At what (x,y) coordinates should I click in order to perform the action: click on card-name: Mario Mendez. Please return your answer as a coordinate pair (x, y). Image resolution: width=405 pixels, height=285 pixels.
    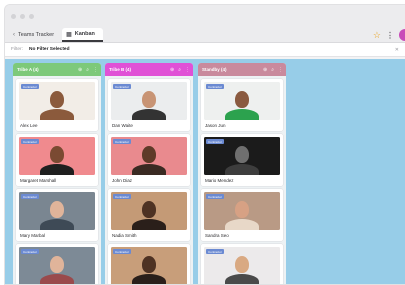
    Looking at the image, I should click on (219, 180).